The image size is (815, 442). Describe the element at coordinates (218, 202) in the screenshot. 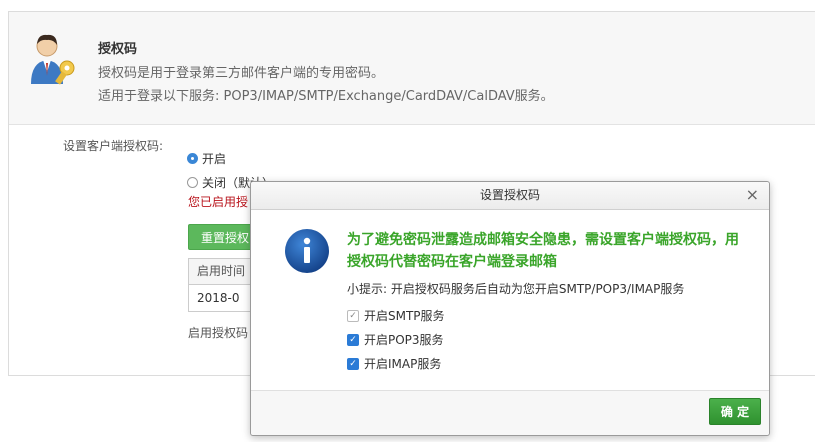

I see `enabled-tip: 您已启用授权码` at that location.